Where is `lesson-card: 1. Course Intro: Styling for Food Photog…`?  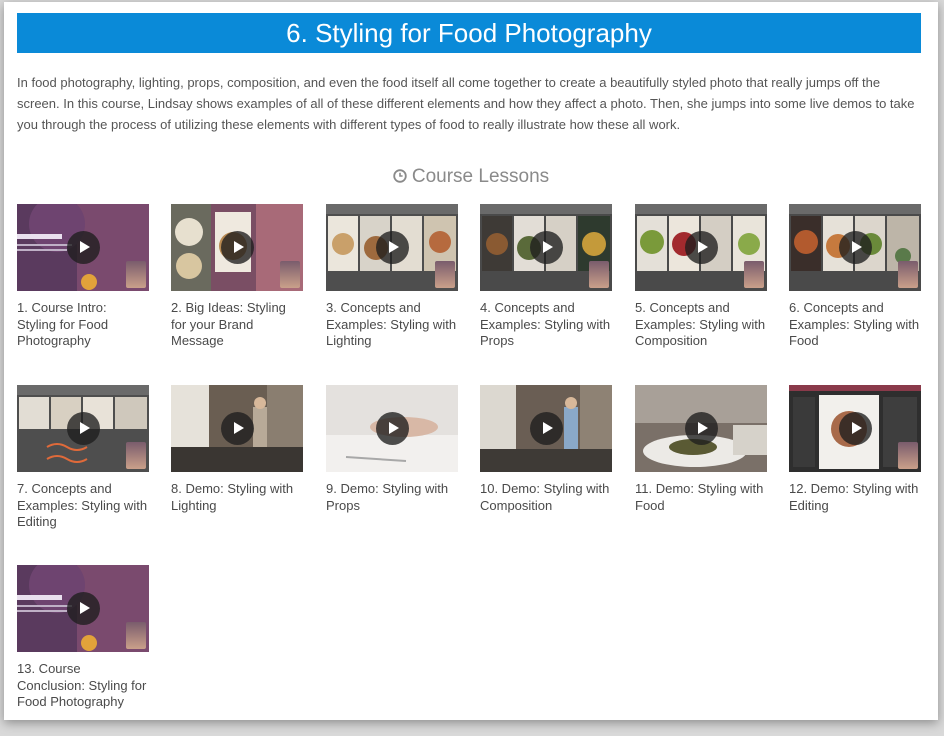 lesson-card: 1. Course Intro: Styling for Food Photog… is located at coordinates (83, 277).